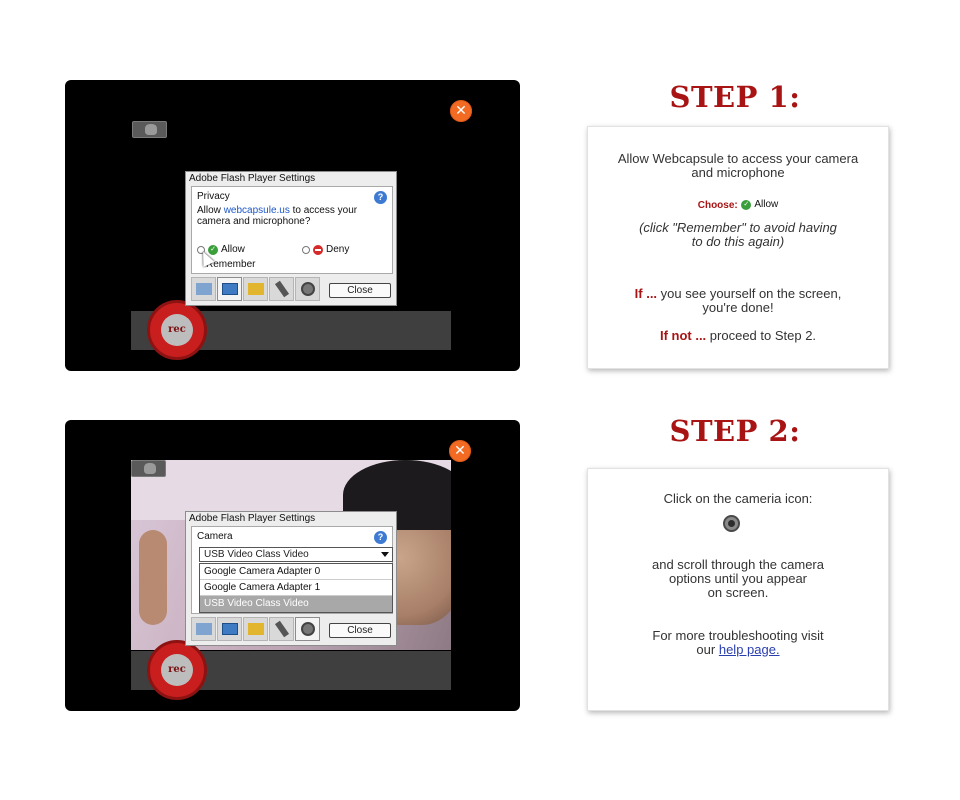  What do you see at coordinates (738, 564) in the screenshot?
I see `step2-text-2: and scroll through the camera` at bounding box center [738, 564].